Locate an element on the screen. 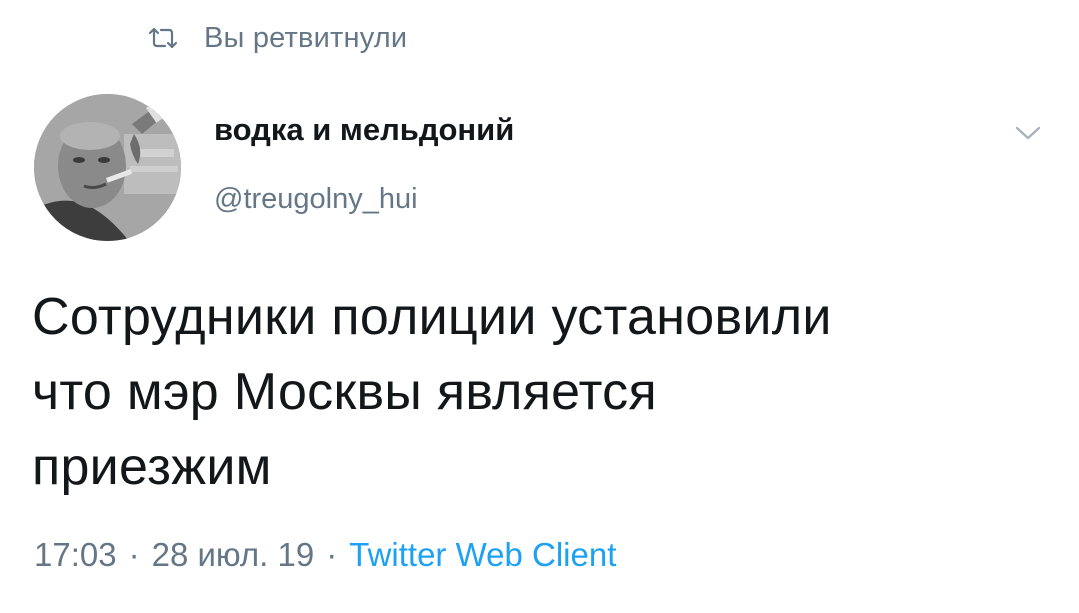  tweet-text-line: что мэр Москвы является is located at coordinates (344, 392).